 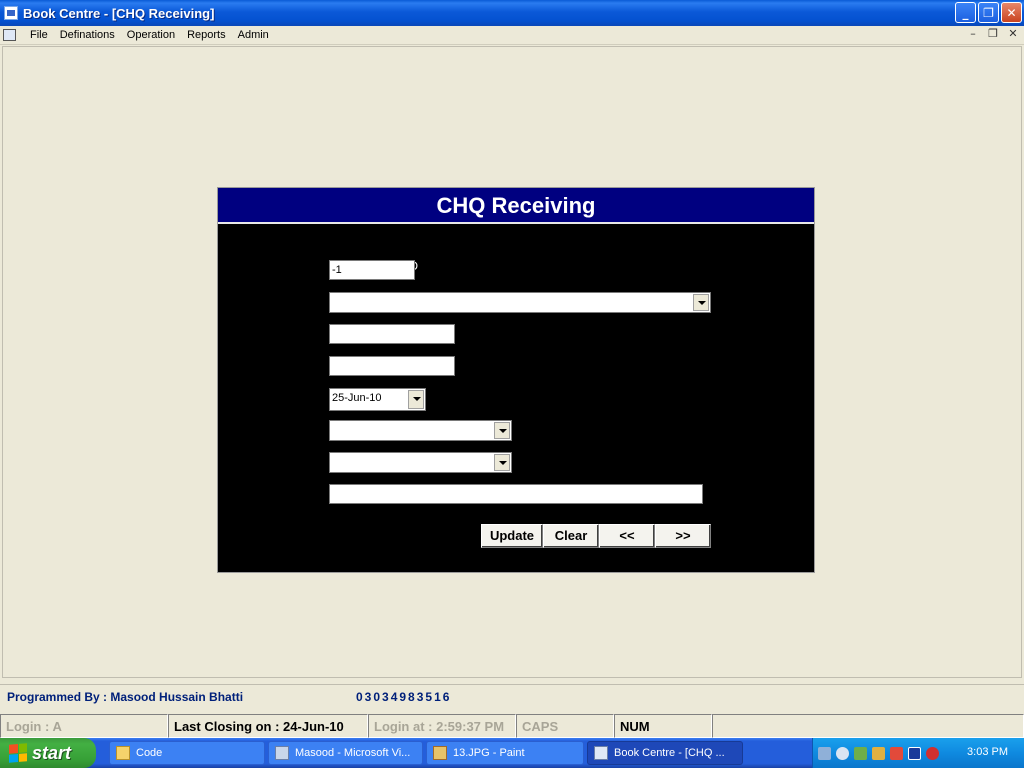 What do you see at coordinates (372, 270) in the screenshot?
I see `auto-id-field: -1` at bounding box center [372, 270].